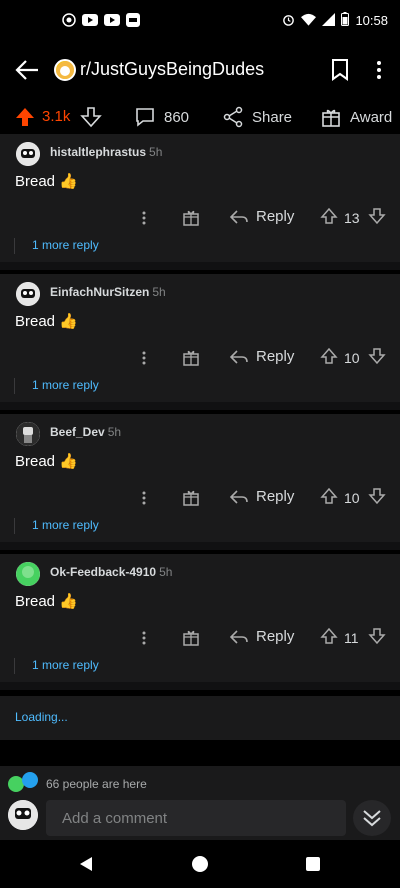 Image resolution: width=400 pixels, height=888 pixels. Describe the element at coordinates (85, 432) in the screenshot. I see `comment-author: Beef_Dev 5h` at that location.